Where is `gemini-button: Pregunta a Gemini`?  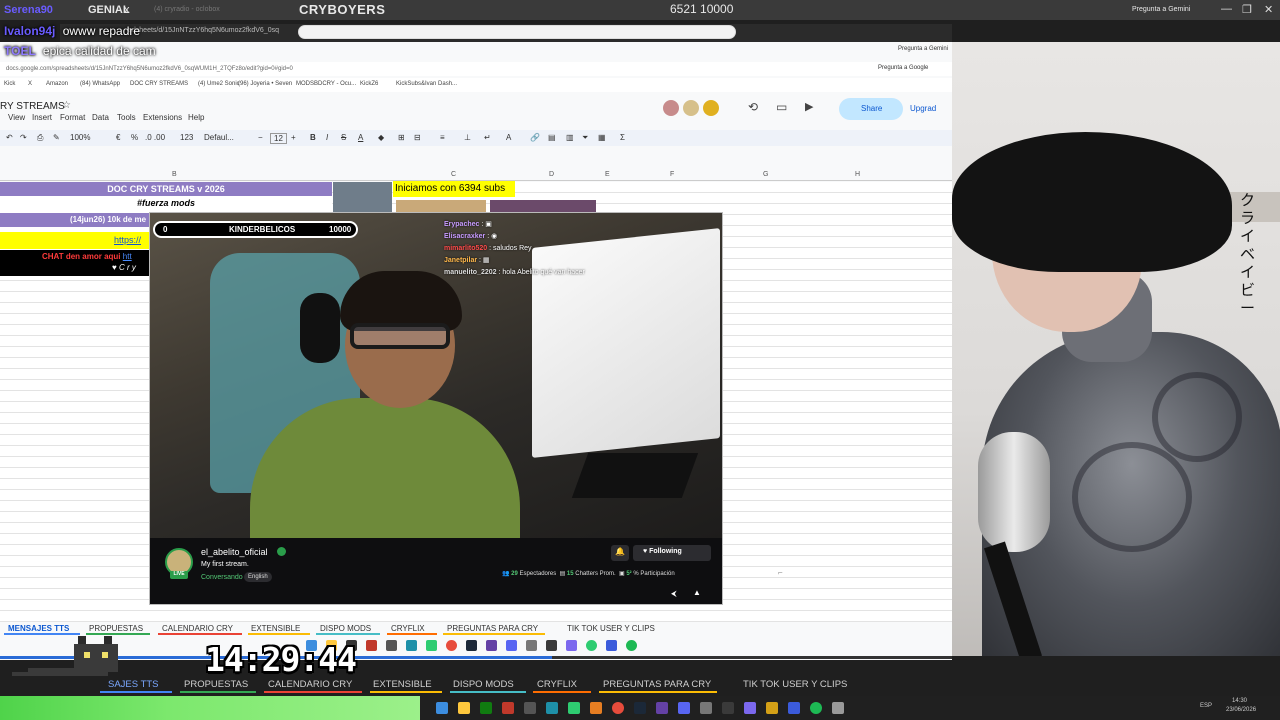 gemini-button: Pregunta a Gemini is located at coordinates (1161, 9).